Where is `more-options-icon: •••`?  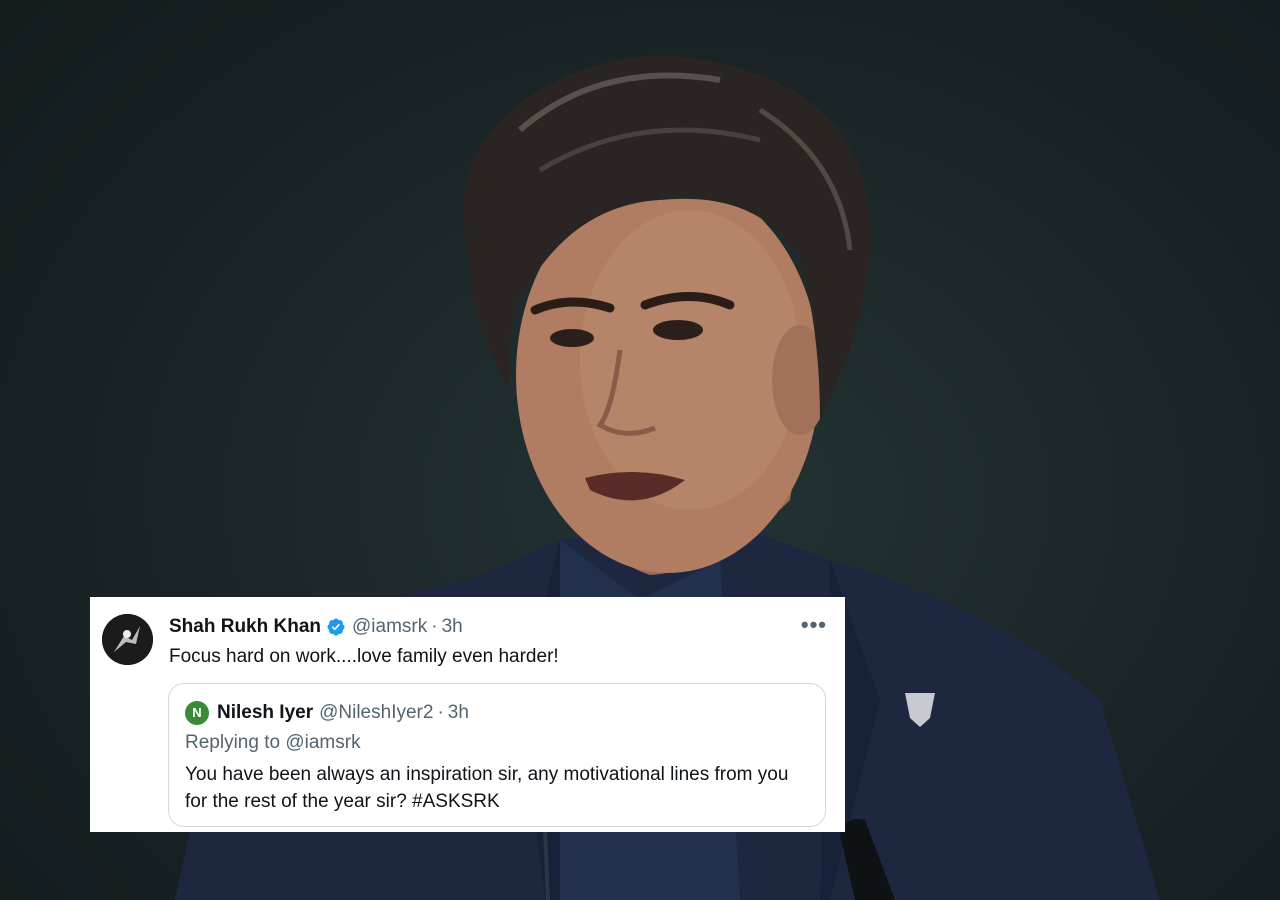 more-options-icon: ••• is located at coordinates (814, 625).